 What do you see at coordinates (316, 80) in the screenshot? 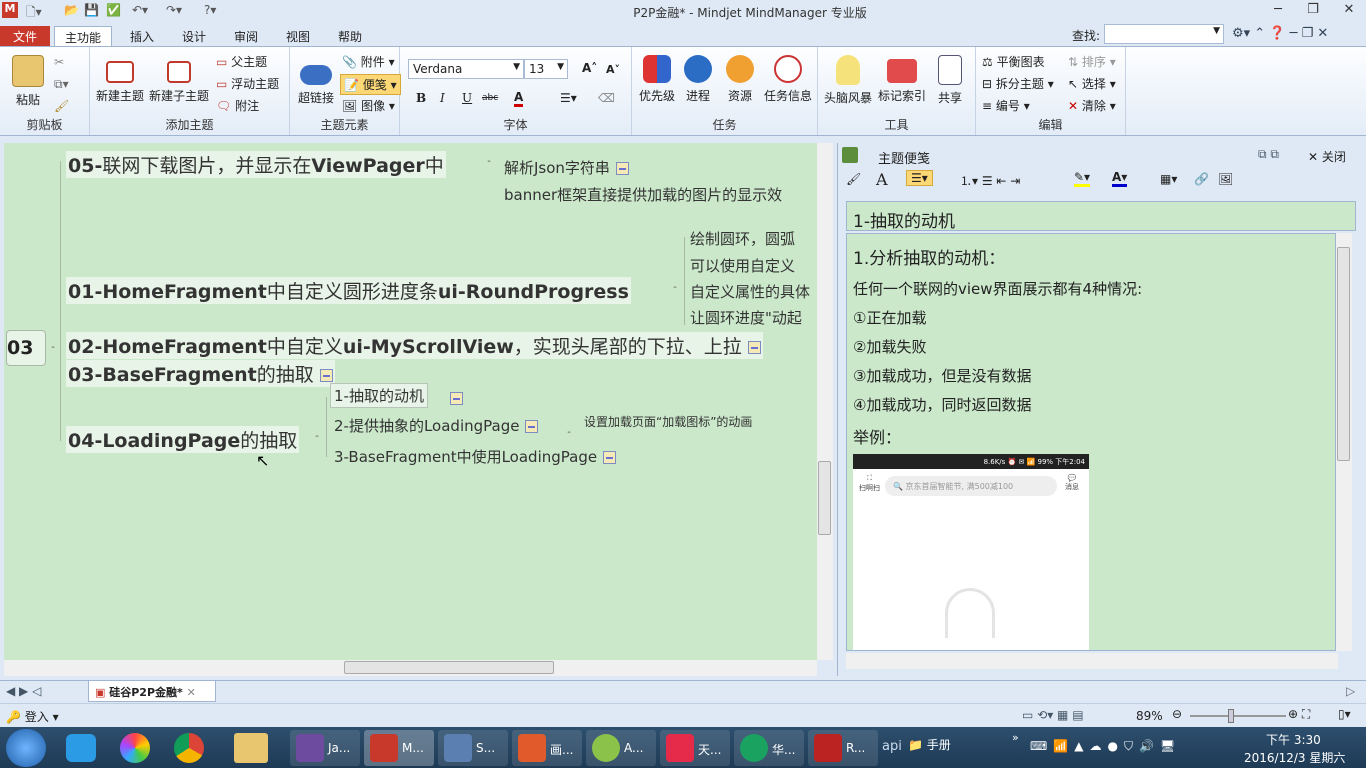
I see `hyperlink-button: 超链接` at bounding box center [316, 80].